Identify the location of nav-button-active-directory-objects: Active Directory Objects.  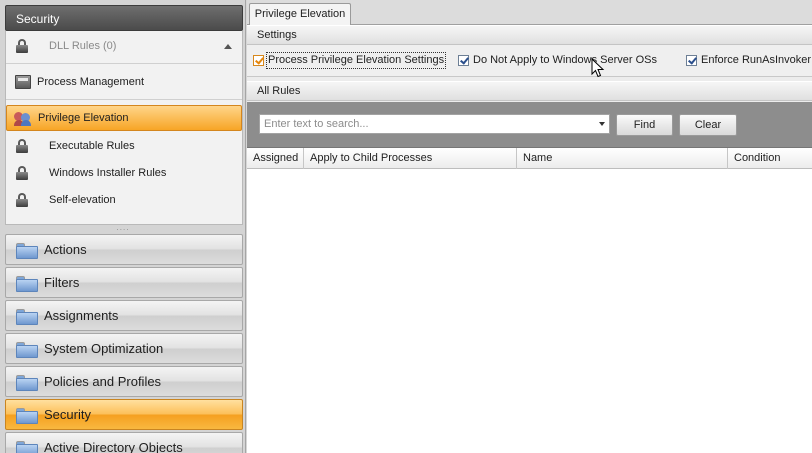
(124, 442).